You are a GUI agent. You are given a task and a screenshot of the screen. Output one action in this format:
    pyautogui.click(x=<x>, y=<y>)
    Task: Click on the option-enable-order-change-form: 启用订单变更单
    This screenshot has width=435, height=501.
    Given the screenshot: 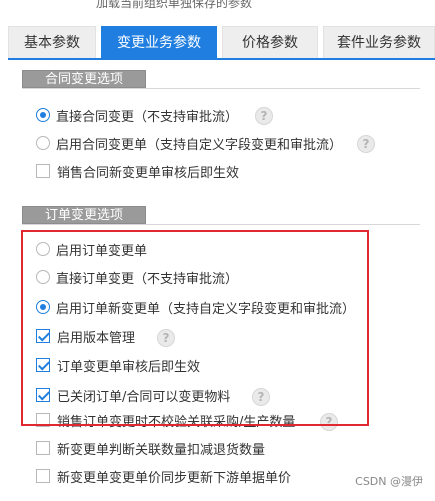 What is the action you would take?
    pyautogui.click(x=91, y=249)
    